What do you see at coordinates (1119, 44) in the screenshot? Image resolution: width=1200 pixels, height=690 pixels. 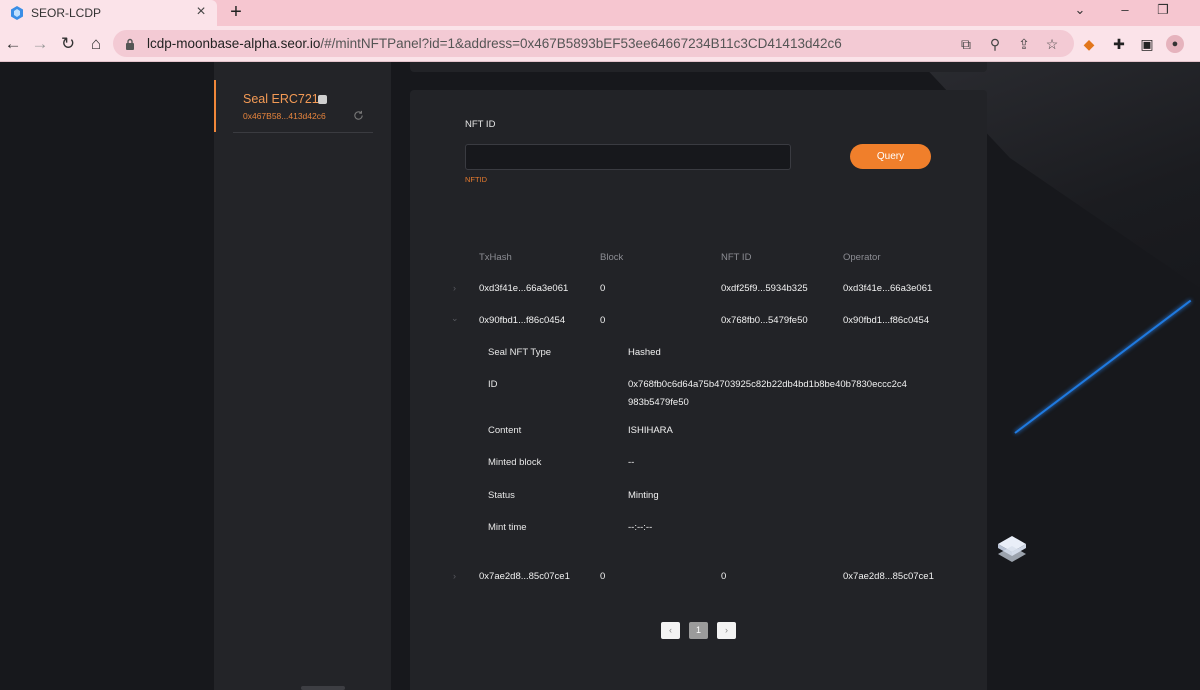 I see `extensions-puzzle-icon: ✚` at bounding box center [1119, 44].